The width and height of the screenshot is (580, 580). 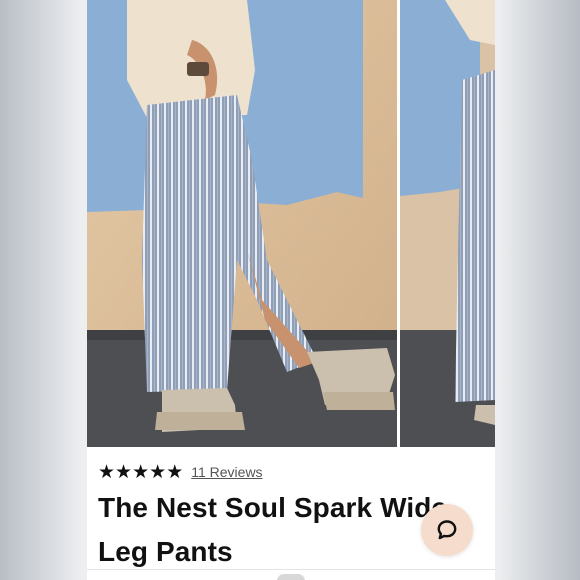 I want to click on product-photo-next-image, so click(x=447, y=223).